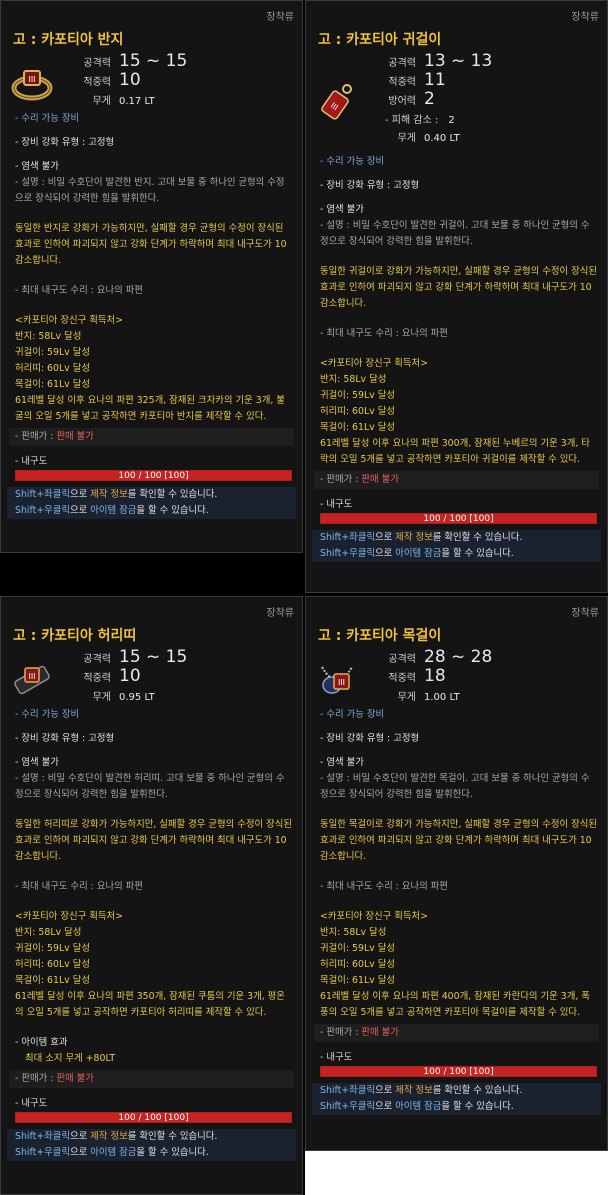 This screenshot has height=1195, width=608. Describe the element at coordinates (412, 120) in the screenshot. I see `stat-label: - 피해 감소 :` at that location.